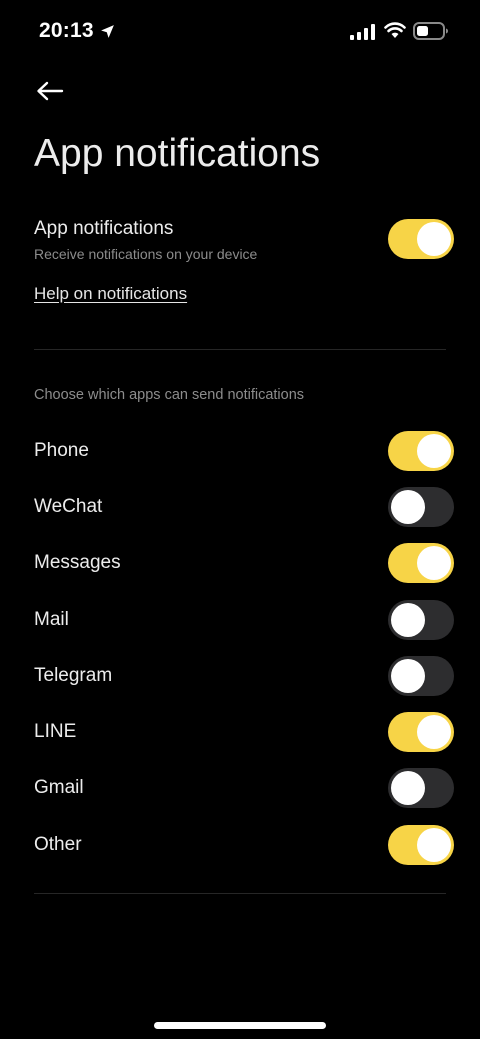 The image size is (480, 1039). Describe the element at coordinates (177, 153) in the screenshot. I see `page-title: App notifications` at that location.